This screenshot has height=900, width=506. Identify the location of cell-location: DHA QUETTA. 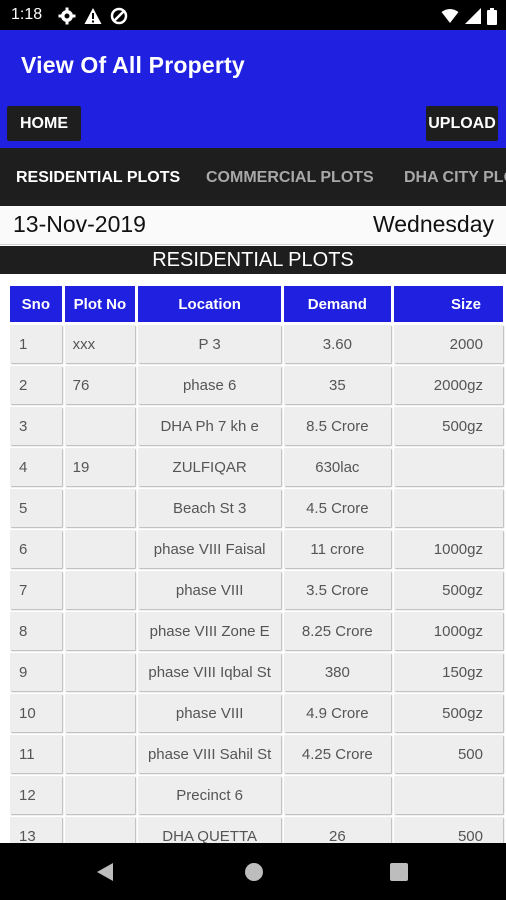
(210, 830).